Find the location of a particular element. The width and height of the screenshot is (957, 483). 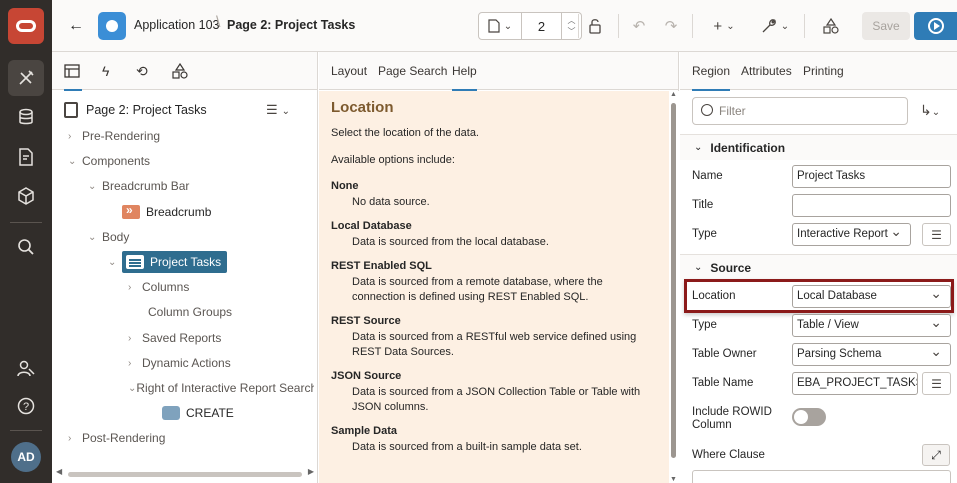

help-vertical-scrollbar: ▲ ▼ is located at coordinates (674, 287).